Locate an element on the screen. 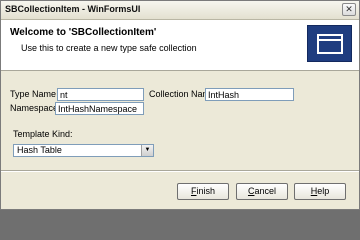 This screenshot has width=360, height=240. template-kind-value: Hash Table is located at coordinates (39, 150).